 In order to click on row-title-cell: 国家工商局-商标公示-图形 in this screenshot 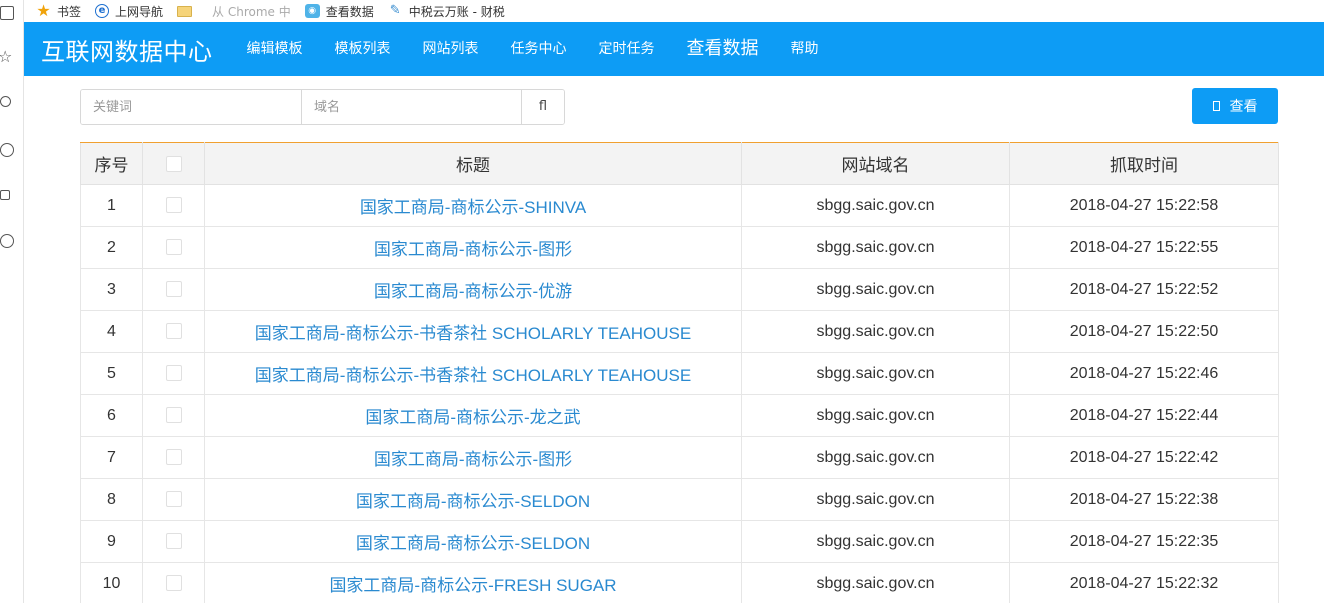, I will do `click(473, 457)`.